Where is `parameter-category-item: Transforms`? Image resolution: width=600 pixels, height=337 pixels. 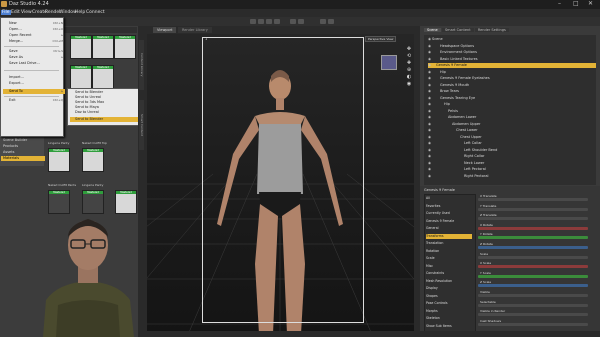 parameter-category-item: Transforms is located at coordinates (449, 236).